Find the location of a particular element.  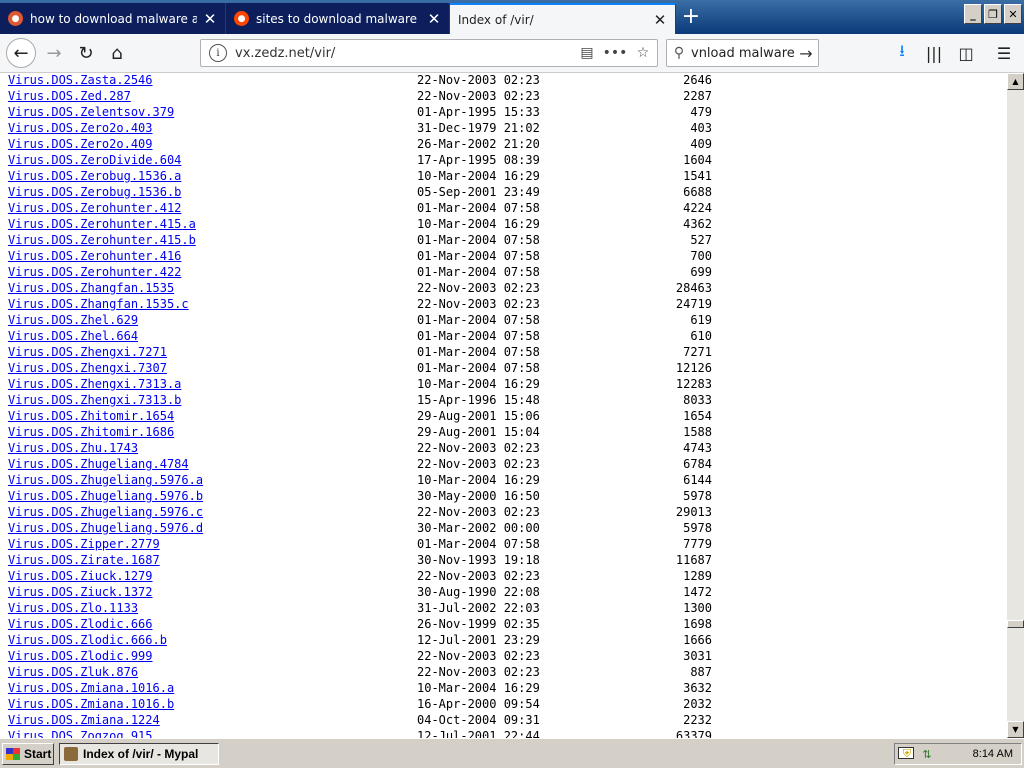

file-link: Virus.DOS.Zed.287 is located at coordinates (69, 96).